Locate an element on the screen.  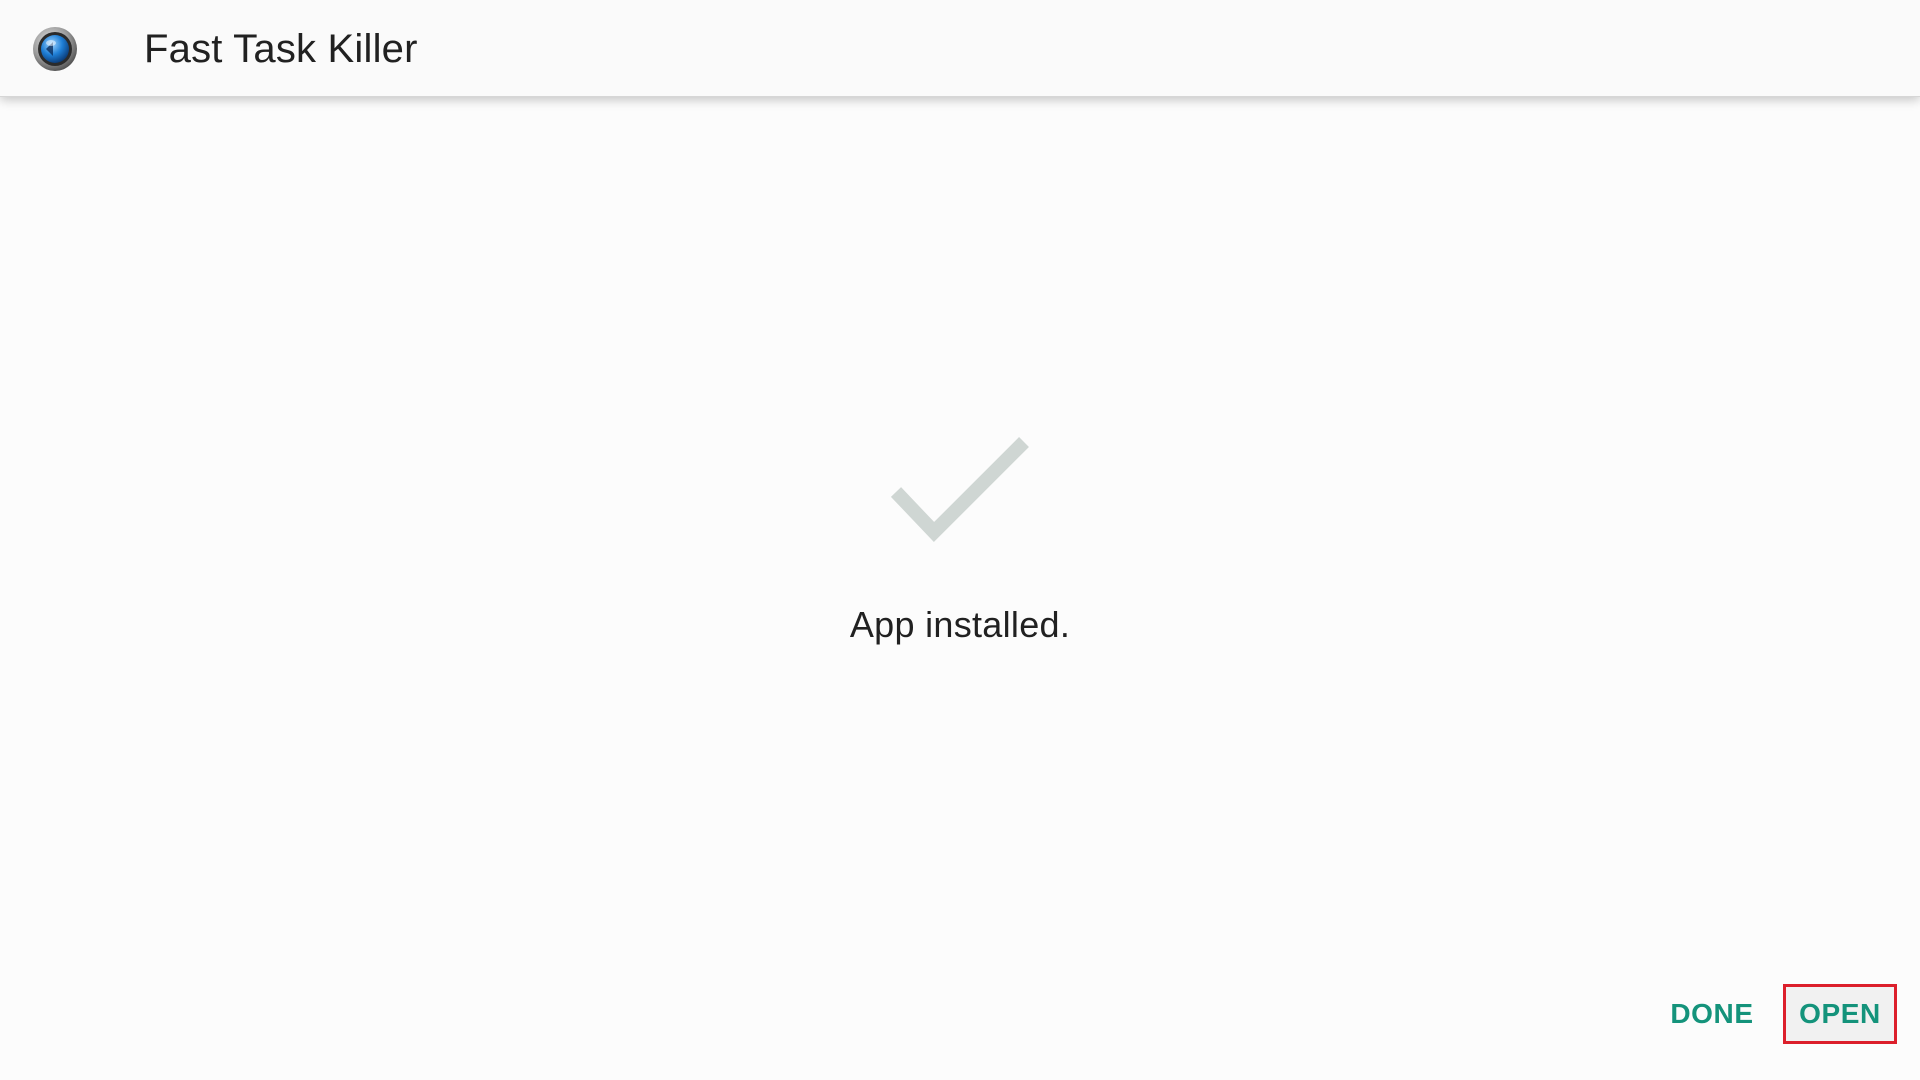
done-button: DONE is located at coordinates (1712, 1014).